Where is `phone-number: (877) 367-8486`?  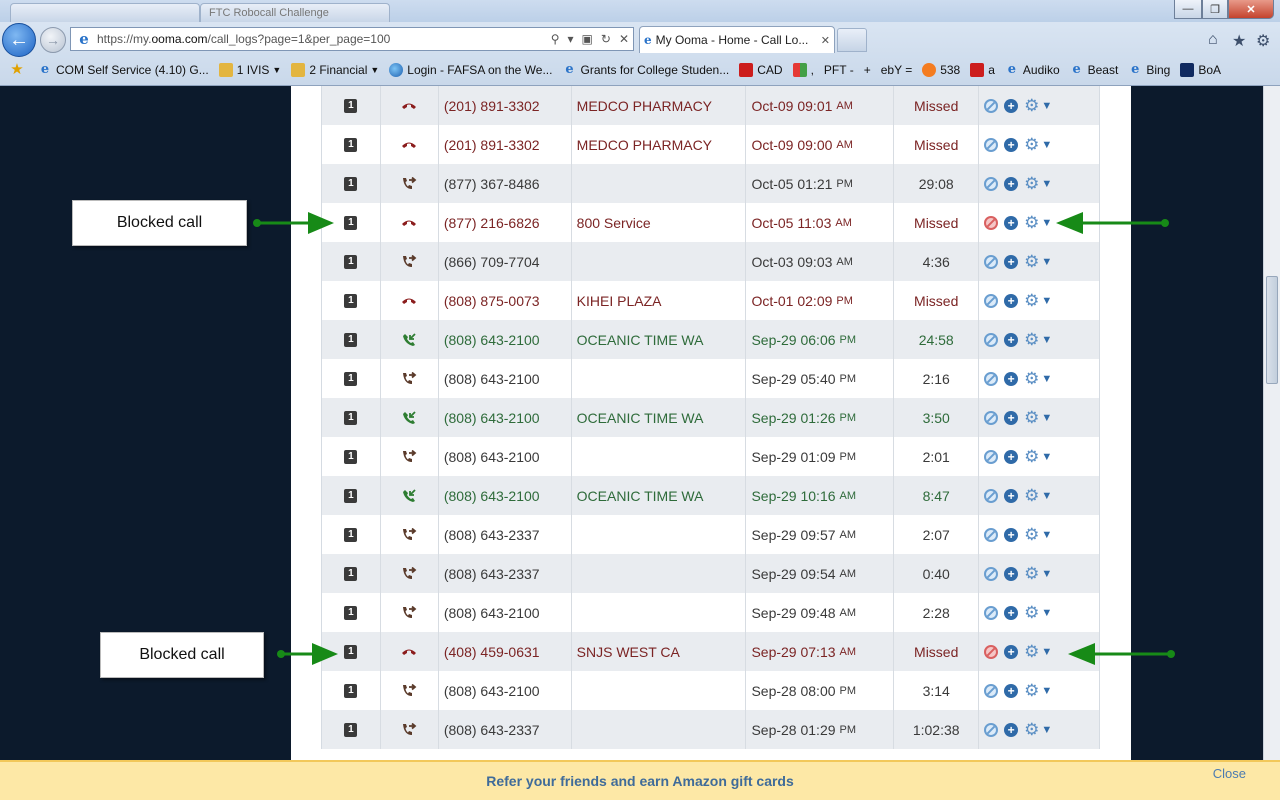
phone-number: (877) 367-8486 is located at coordinates (505, 183).